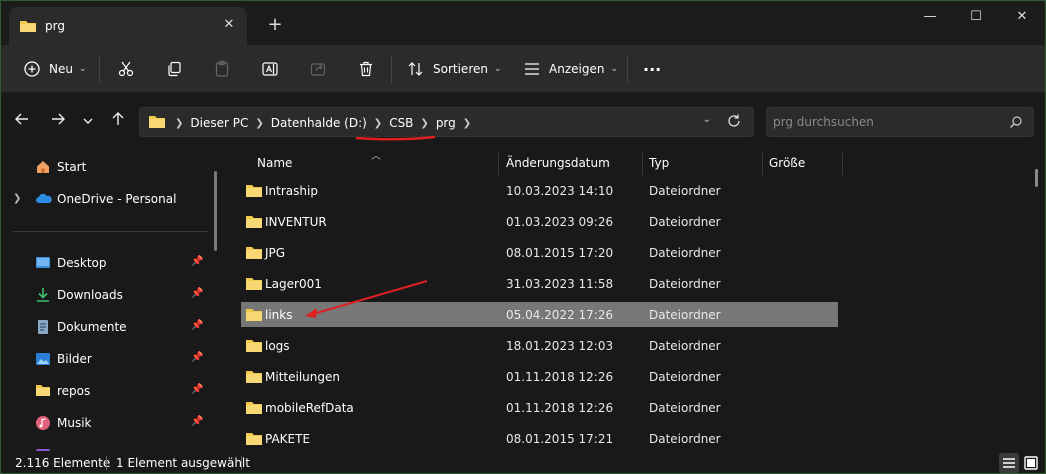 This screenshot has width=1046, height=474. I want to click on forward-button, so click(58, 122).